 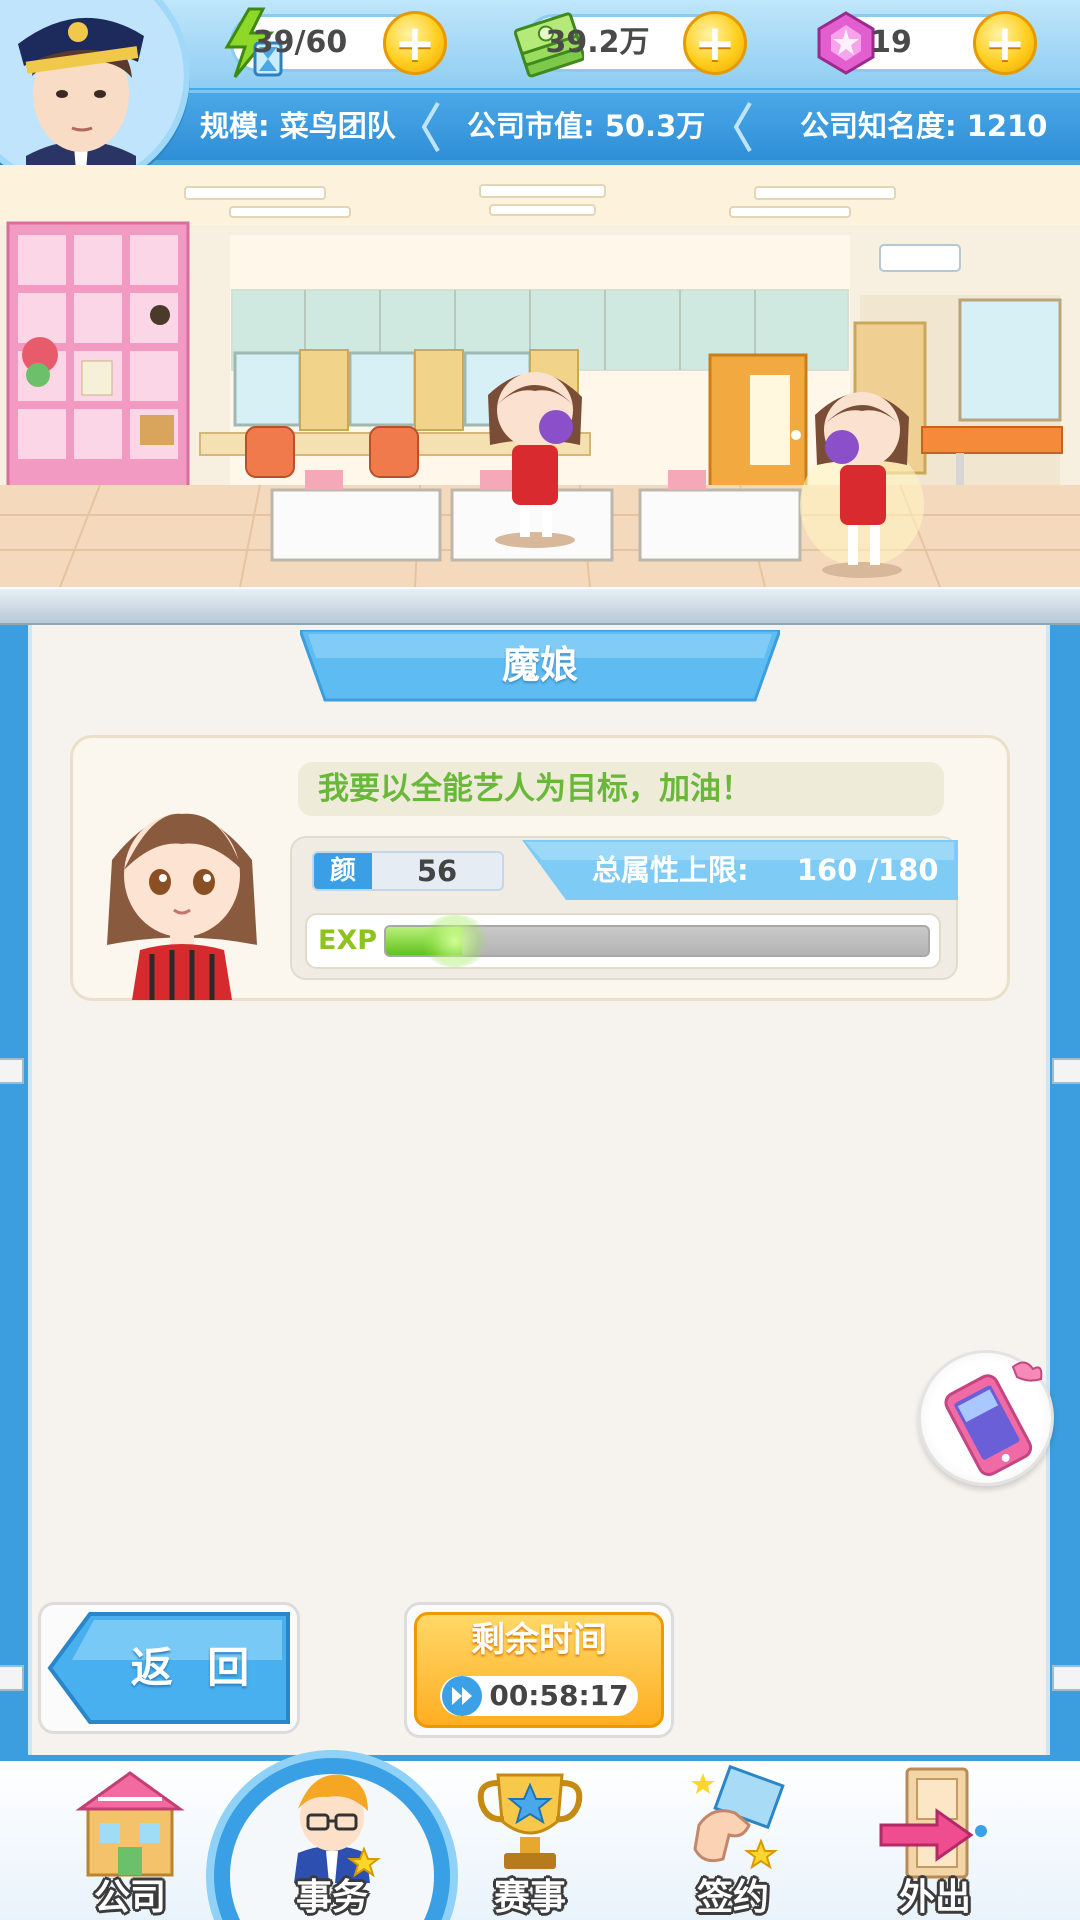 What do you see at coordinates (408, 871) in the screenshot?
I see `looks-stat: 颜 56` at bounding box center [408, 871].